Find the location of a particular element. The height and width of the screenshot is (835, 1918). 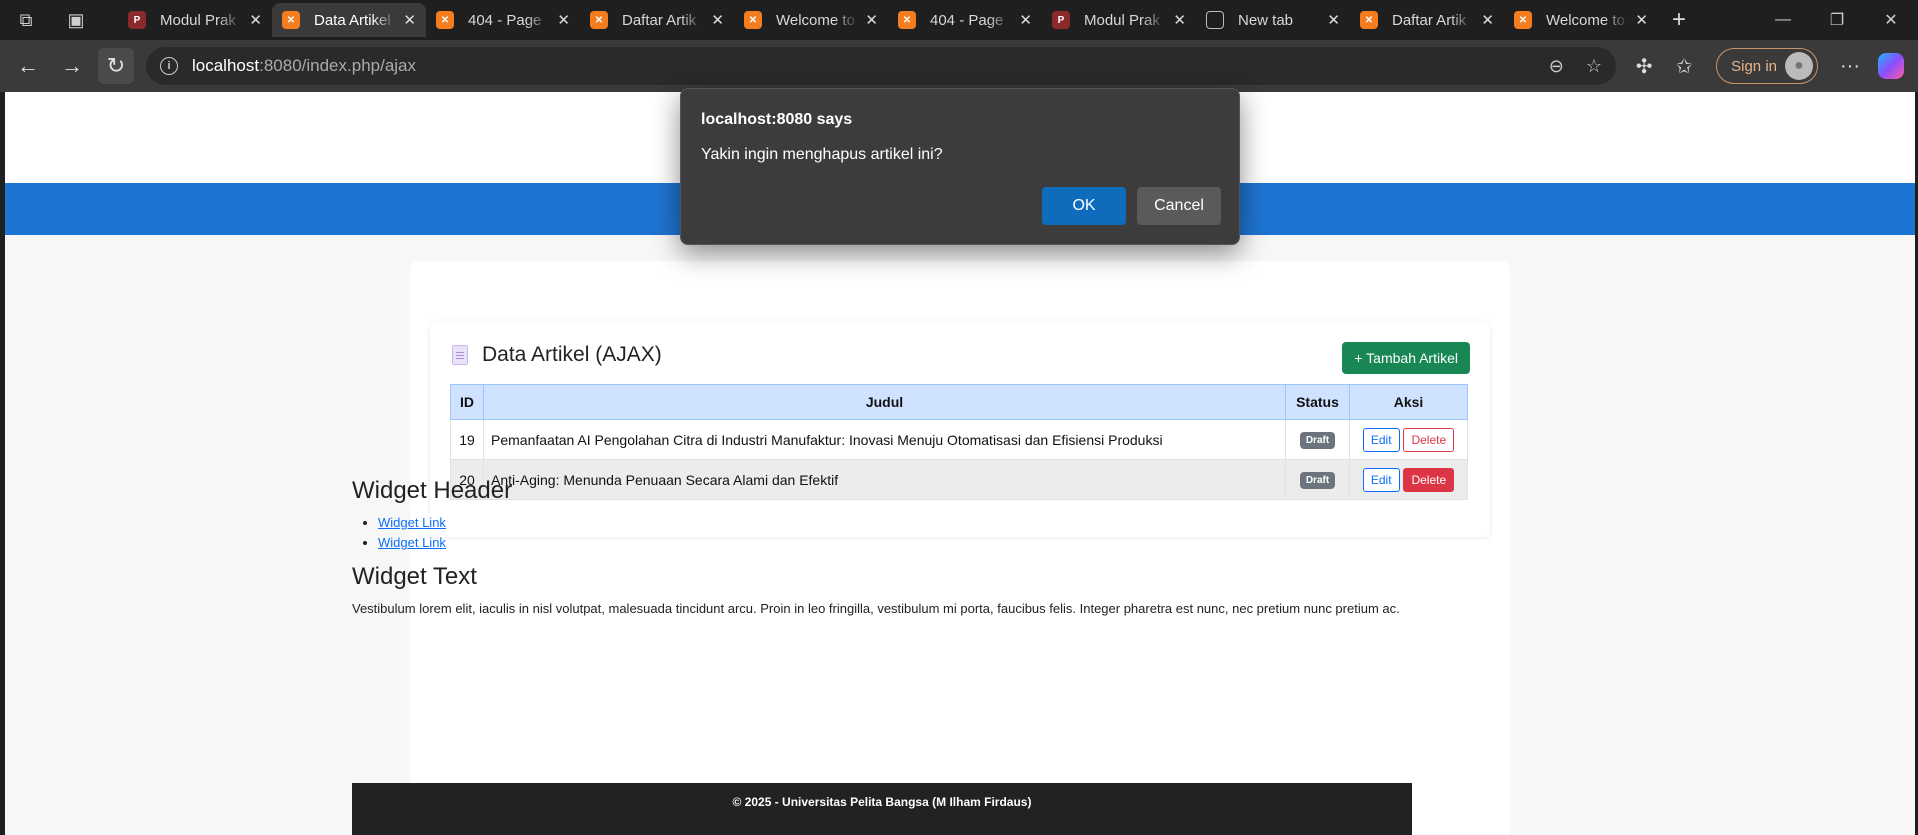

zoom-icon: ⊖ is located at coordinates (1556, 66).